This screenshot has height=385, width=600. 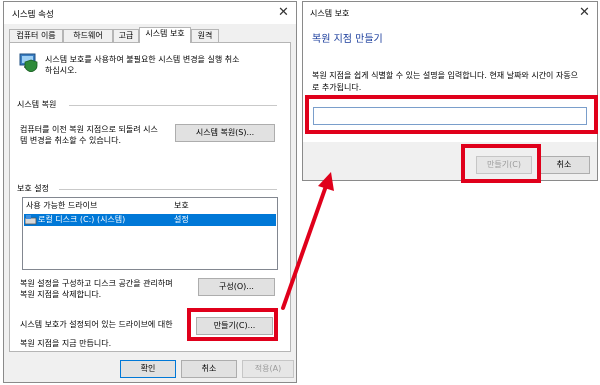 What do you see at coordinates (307, 241) in the screenshot?
I see `red-arrow-icon` at bounding box center [307, 241].